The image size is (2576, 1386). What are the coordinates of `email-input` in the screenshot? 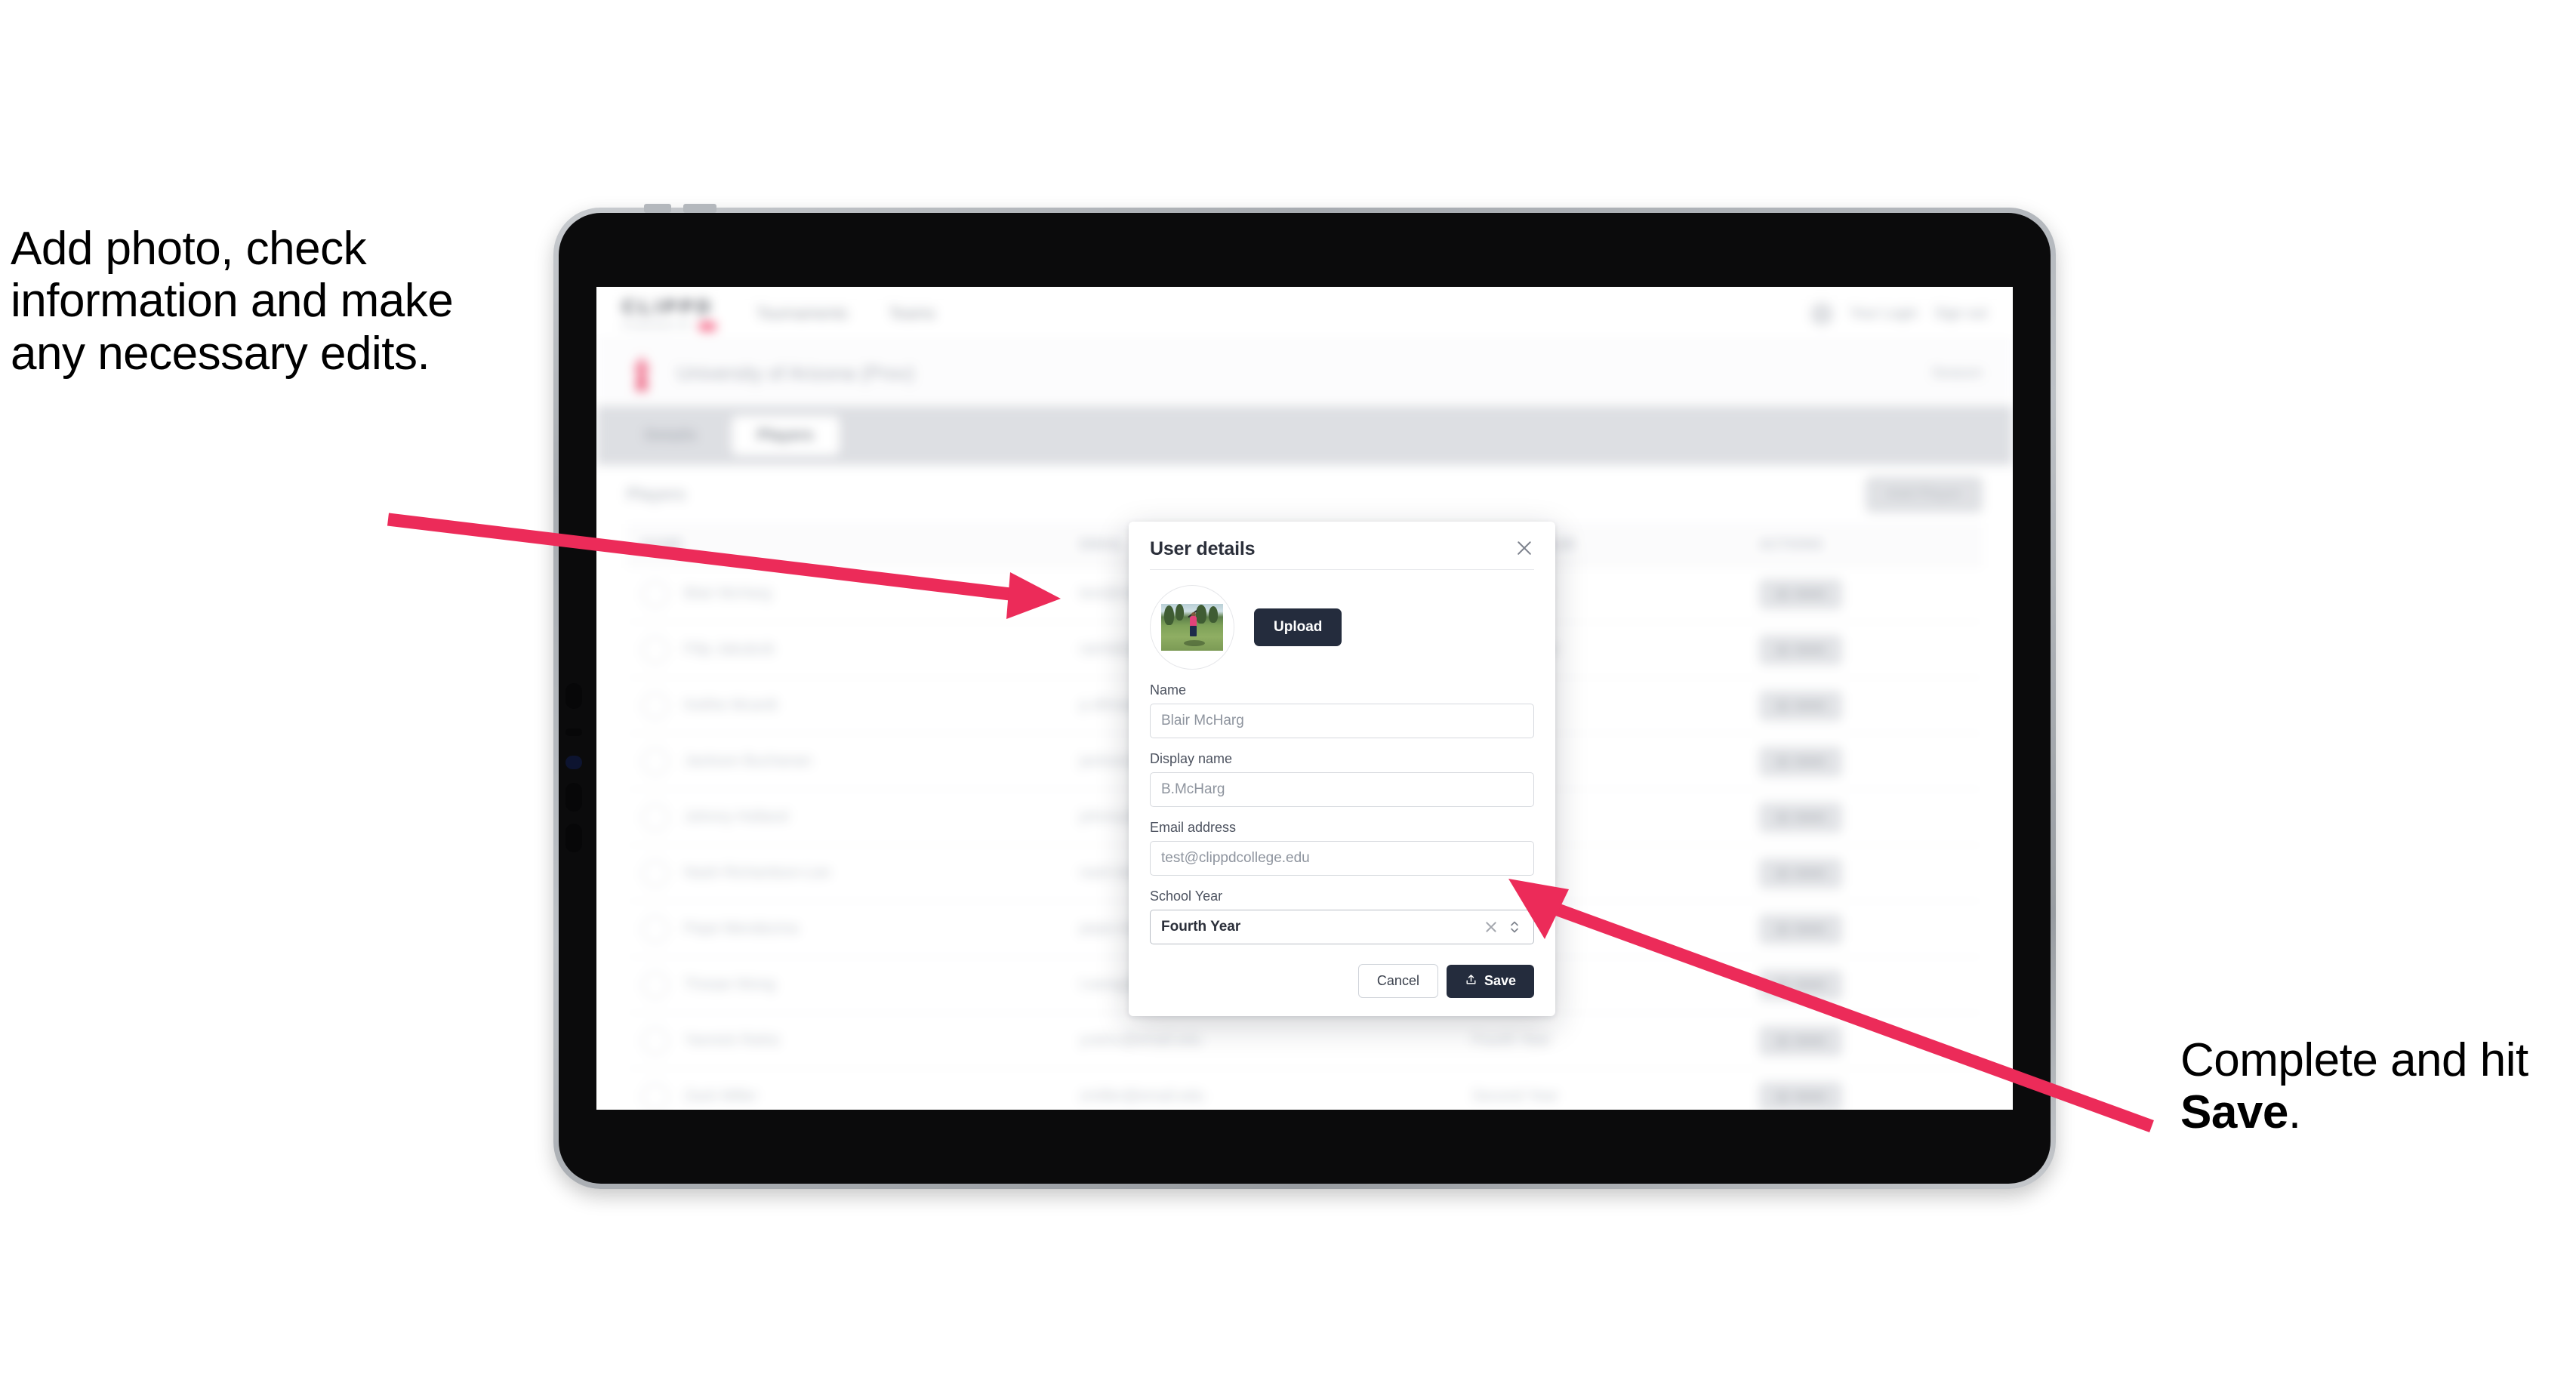 It's located at (1342, 858).